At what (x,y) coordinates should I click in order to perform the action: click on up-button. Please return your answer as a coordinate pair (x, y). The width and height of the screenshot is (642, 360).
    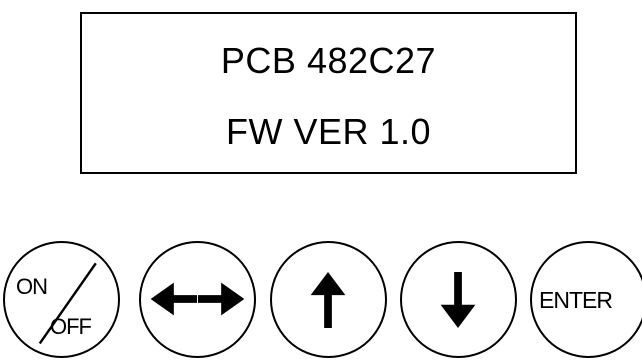
    Looking at the image, I should click on (328, 299).